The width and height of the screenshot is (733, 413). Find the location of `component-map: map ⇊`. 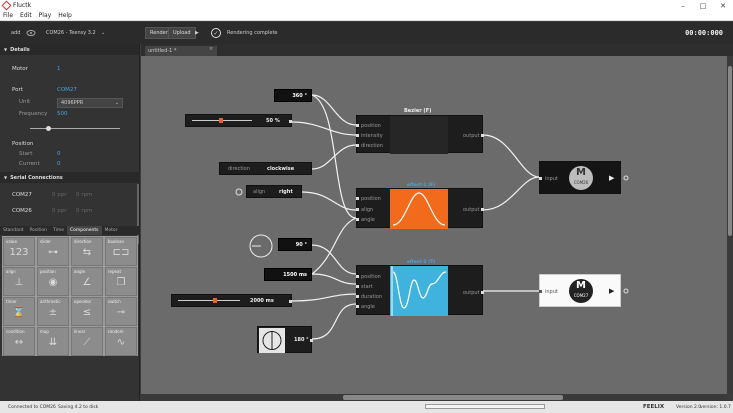

component-map: map ⇊ is located at coordinates (53, 341).